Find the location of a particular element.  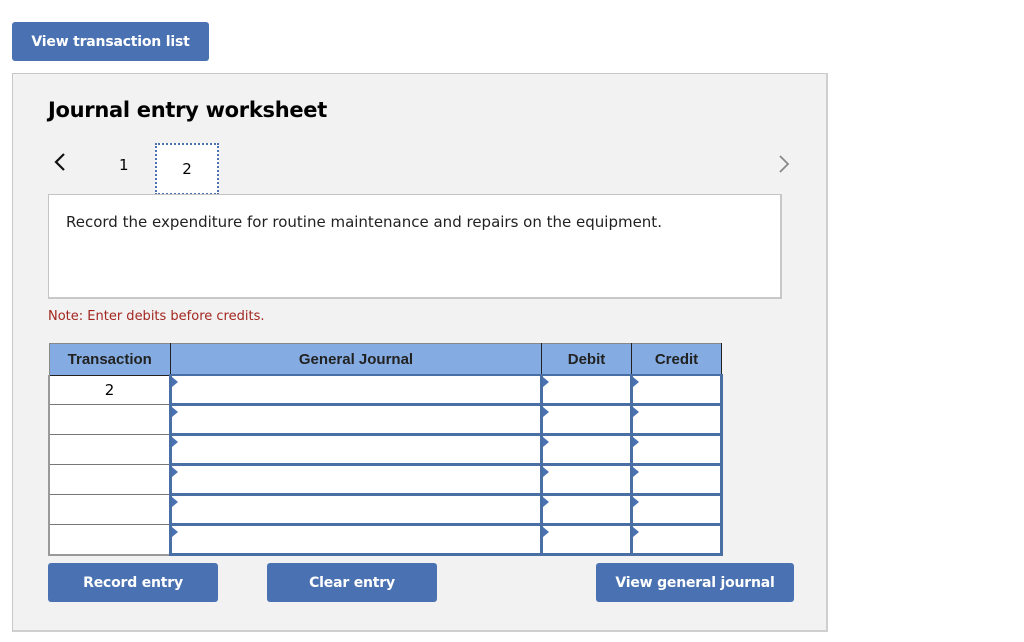

header-debit: Debit is located at coordinates (586, 359).